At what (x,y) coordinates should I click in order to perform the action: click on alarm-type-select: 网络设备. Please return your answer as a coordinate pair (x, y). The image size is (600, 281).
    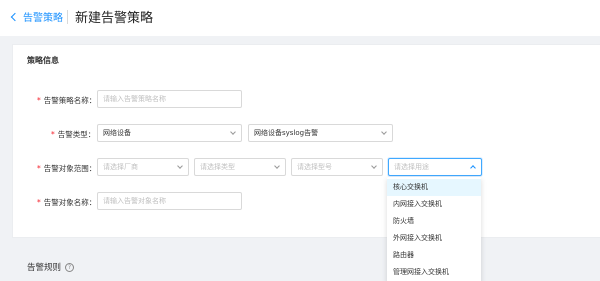
    Looking at the image, I should click on (169, 133).